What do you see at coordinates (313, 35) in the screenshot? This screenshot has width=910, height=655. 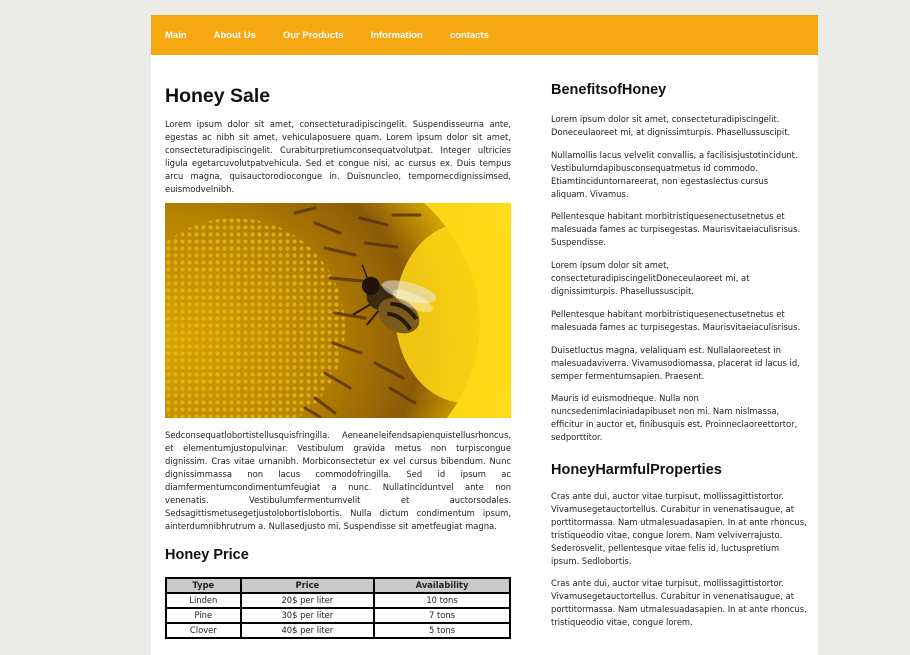 I see `nav-our-products: Our Products` at bounding box center [313, 35].